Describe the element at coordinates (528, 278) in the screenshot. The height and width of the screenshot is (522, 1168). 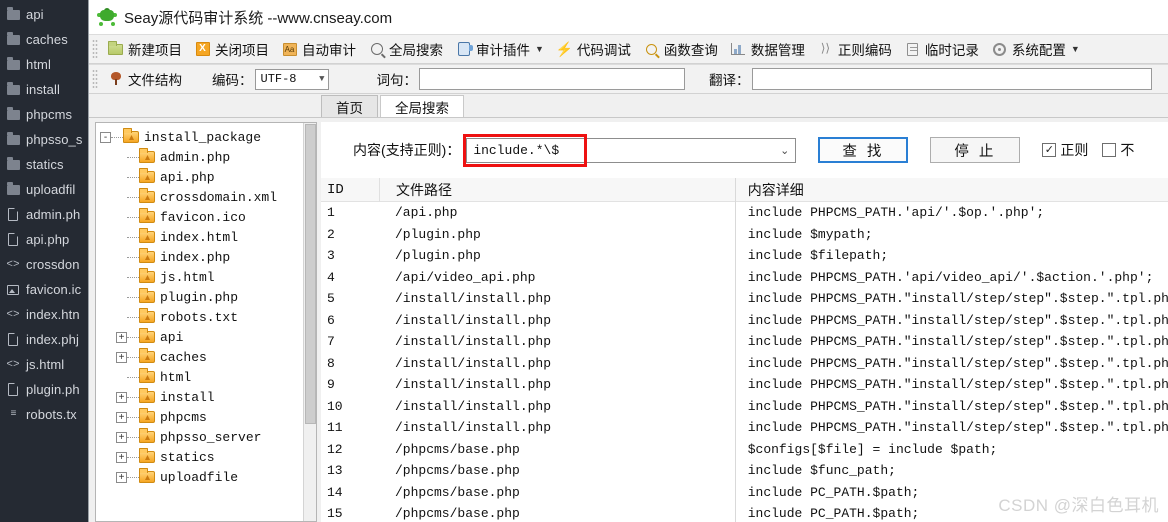
I see `table-row: 4/api/video_api.php` at that location.